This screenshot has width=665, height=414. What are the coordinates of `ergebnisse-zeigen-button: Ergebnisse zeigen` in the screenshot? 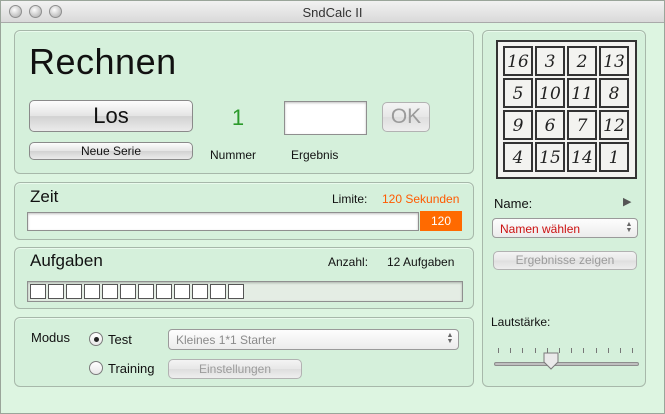 It's located at (565, 260).